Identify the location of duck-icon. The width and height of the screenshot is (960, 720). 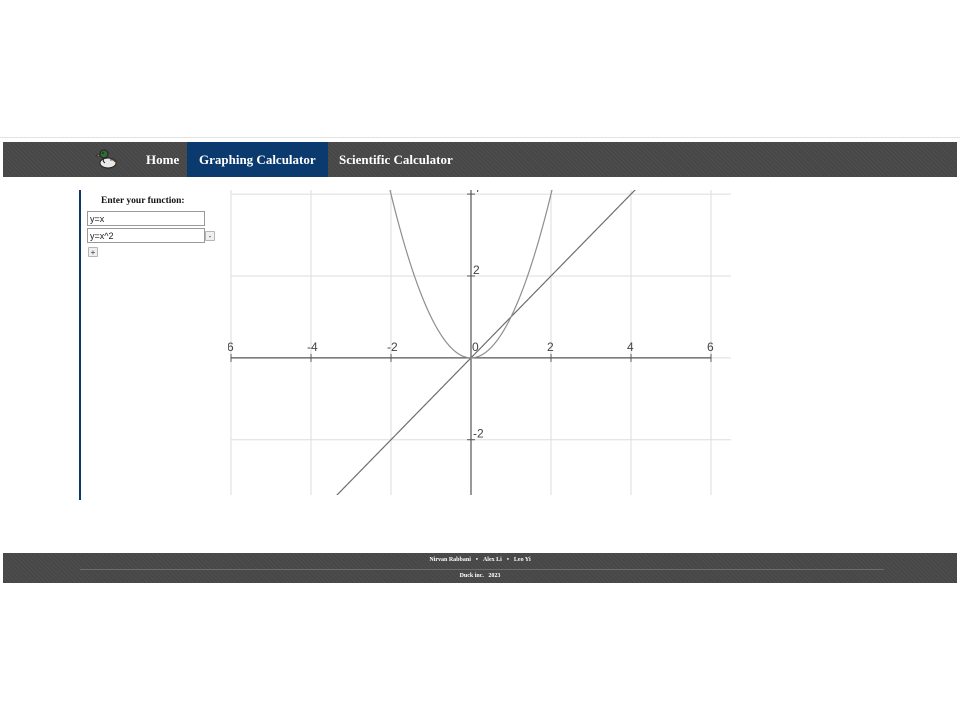
(107, 159).